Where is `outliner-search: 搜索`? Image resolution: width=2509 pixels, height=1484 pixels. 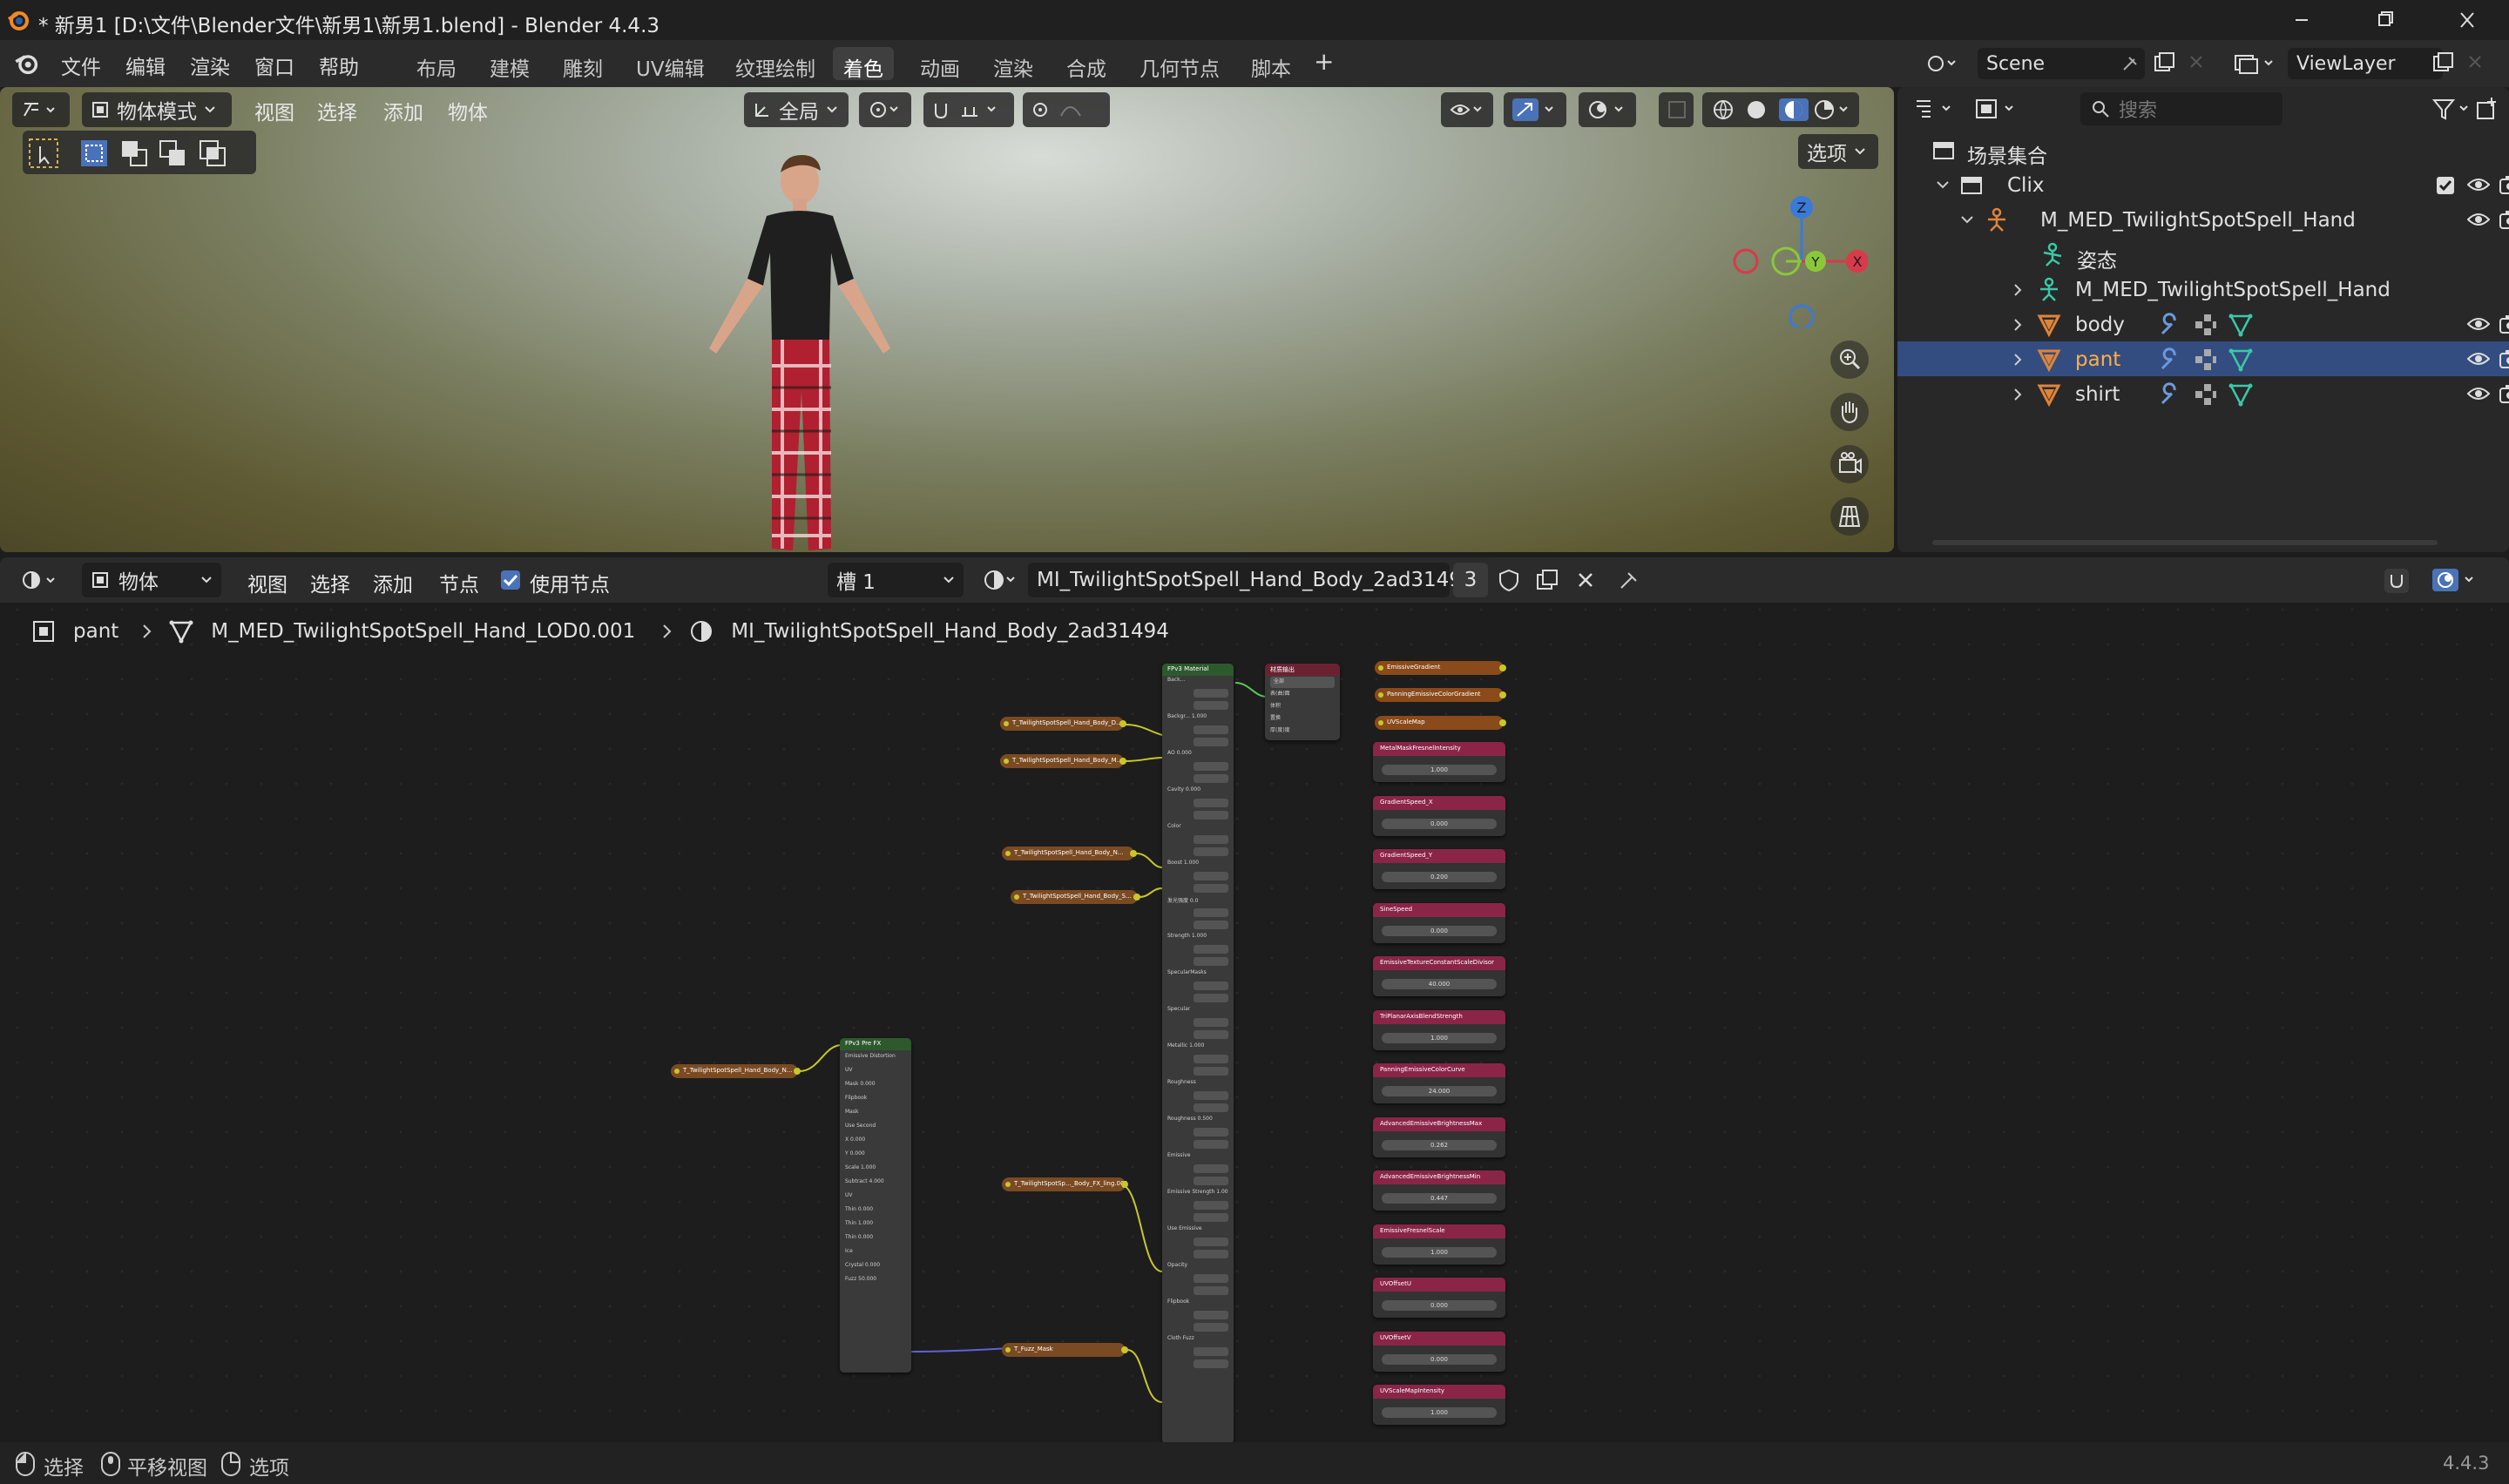
outliner-search: 搜索 is located at coordinates (2181, 108).